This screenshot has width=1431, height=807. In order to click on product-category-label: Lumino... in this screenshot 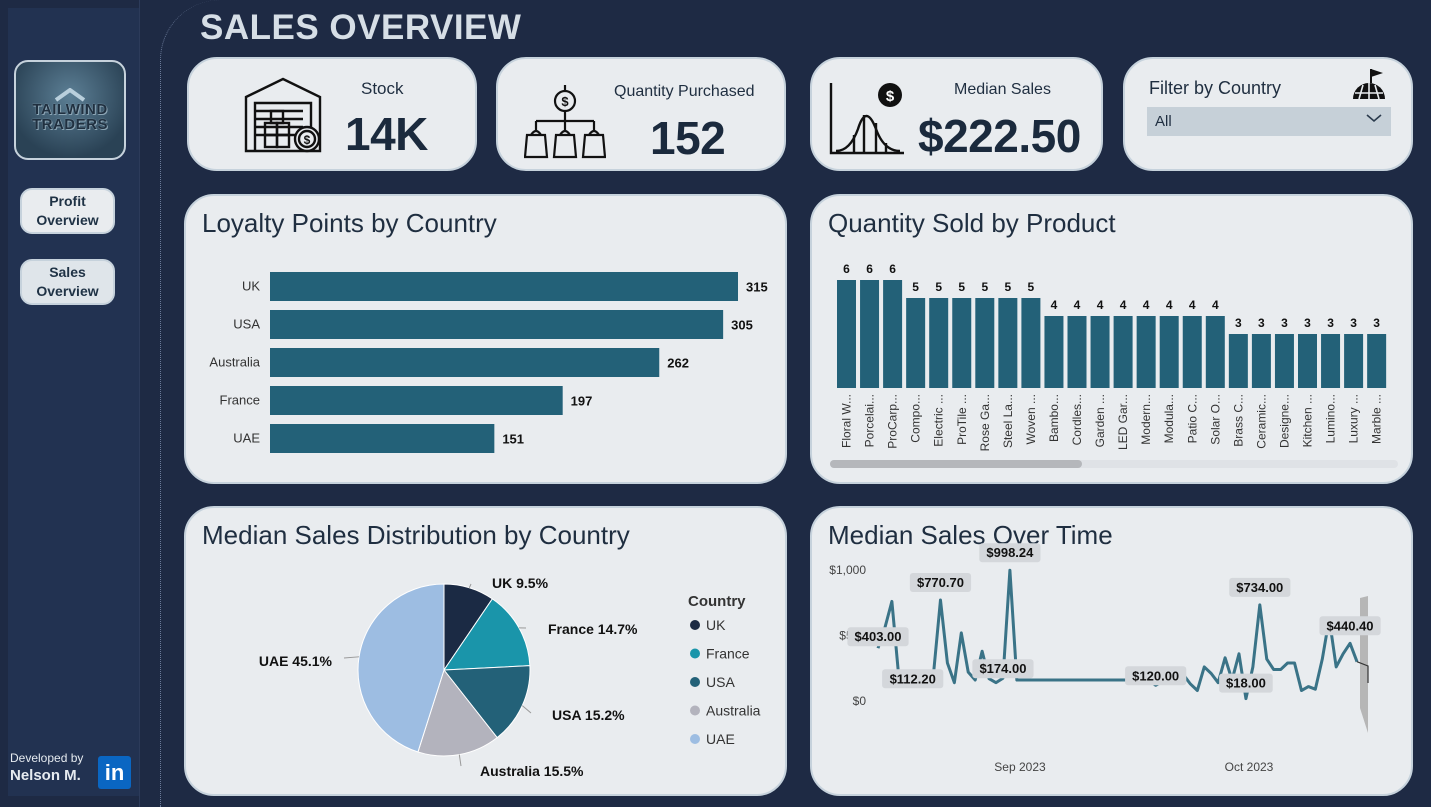, I will do `click(1331, 418)`.